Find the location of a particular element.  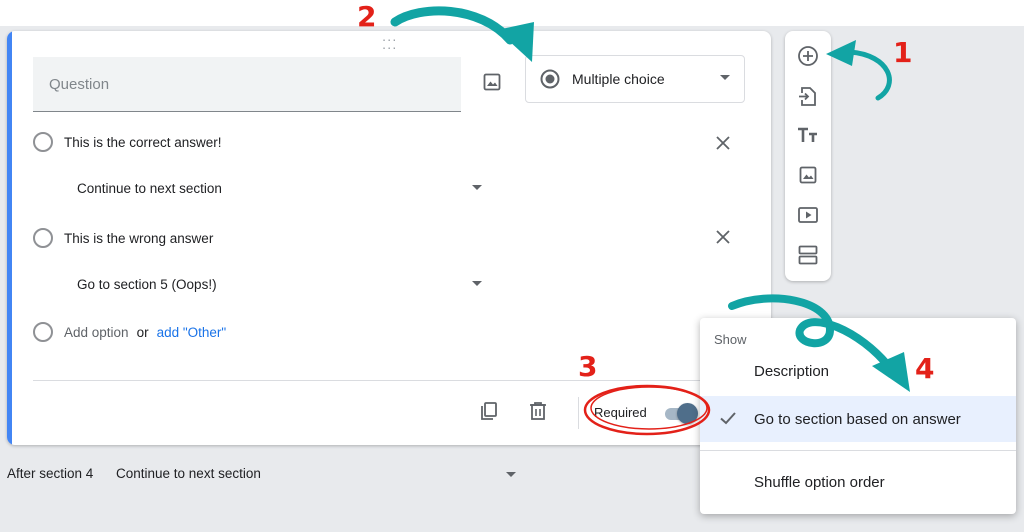

option-row: This is the wrong answer is located at coordinates (123, 238).